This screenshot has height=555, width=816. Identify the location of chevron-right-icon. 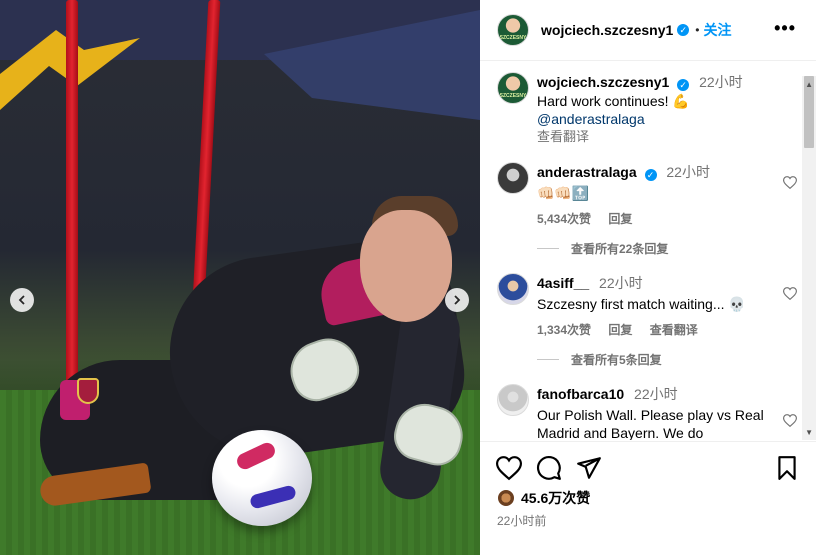
(457, 300).